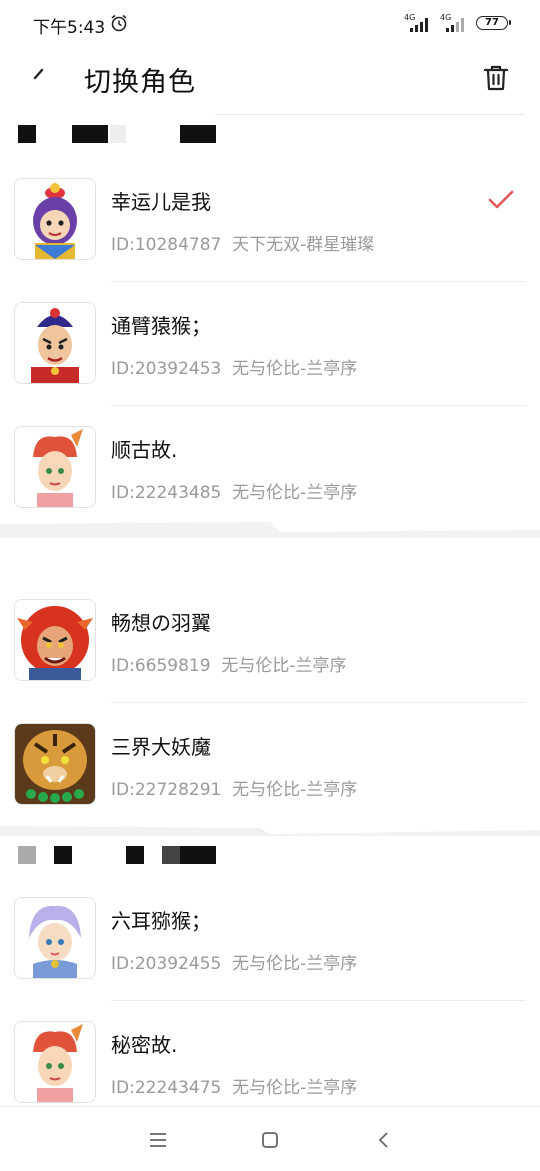 The width and height of the screenshot is (540, 1171). I want to click on status-bar: 下午5:43 4G 4G 77, so click(270, 23).